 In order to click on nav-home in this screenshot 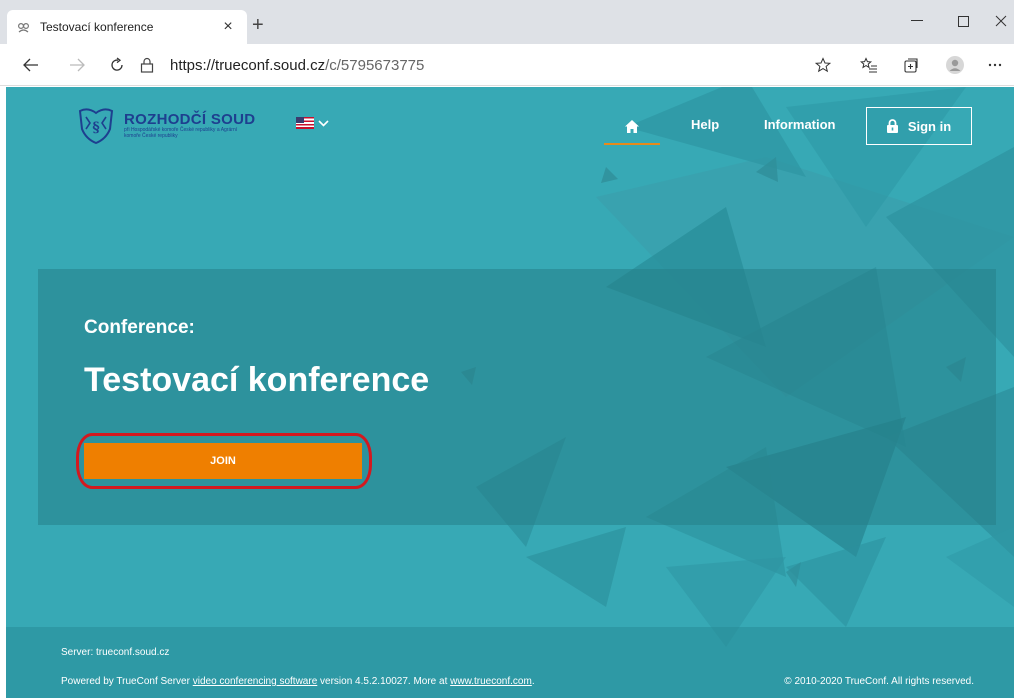, I will do `click(632, 127)`.